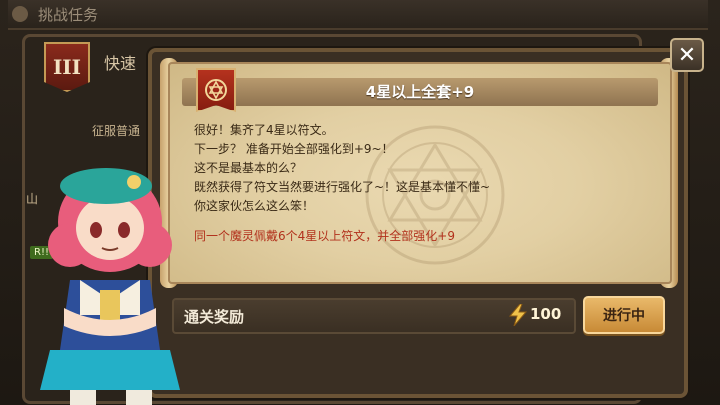  I want to click on conquer-label: 征服普通, so click(116, 131).